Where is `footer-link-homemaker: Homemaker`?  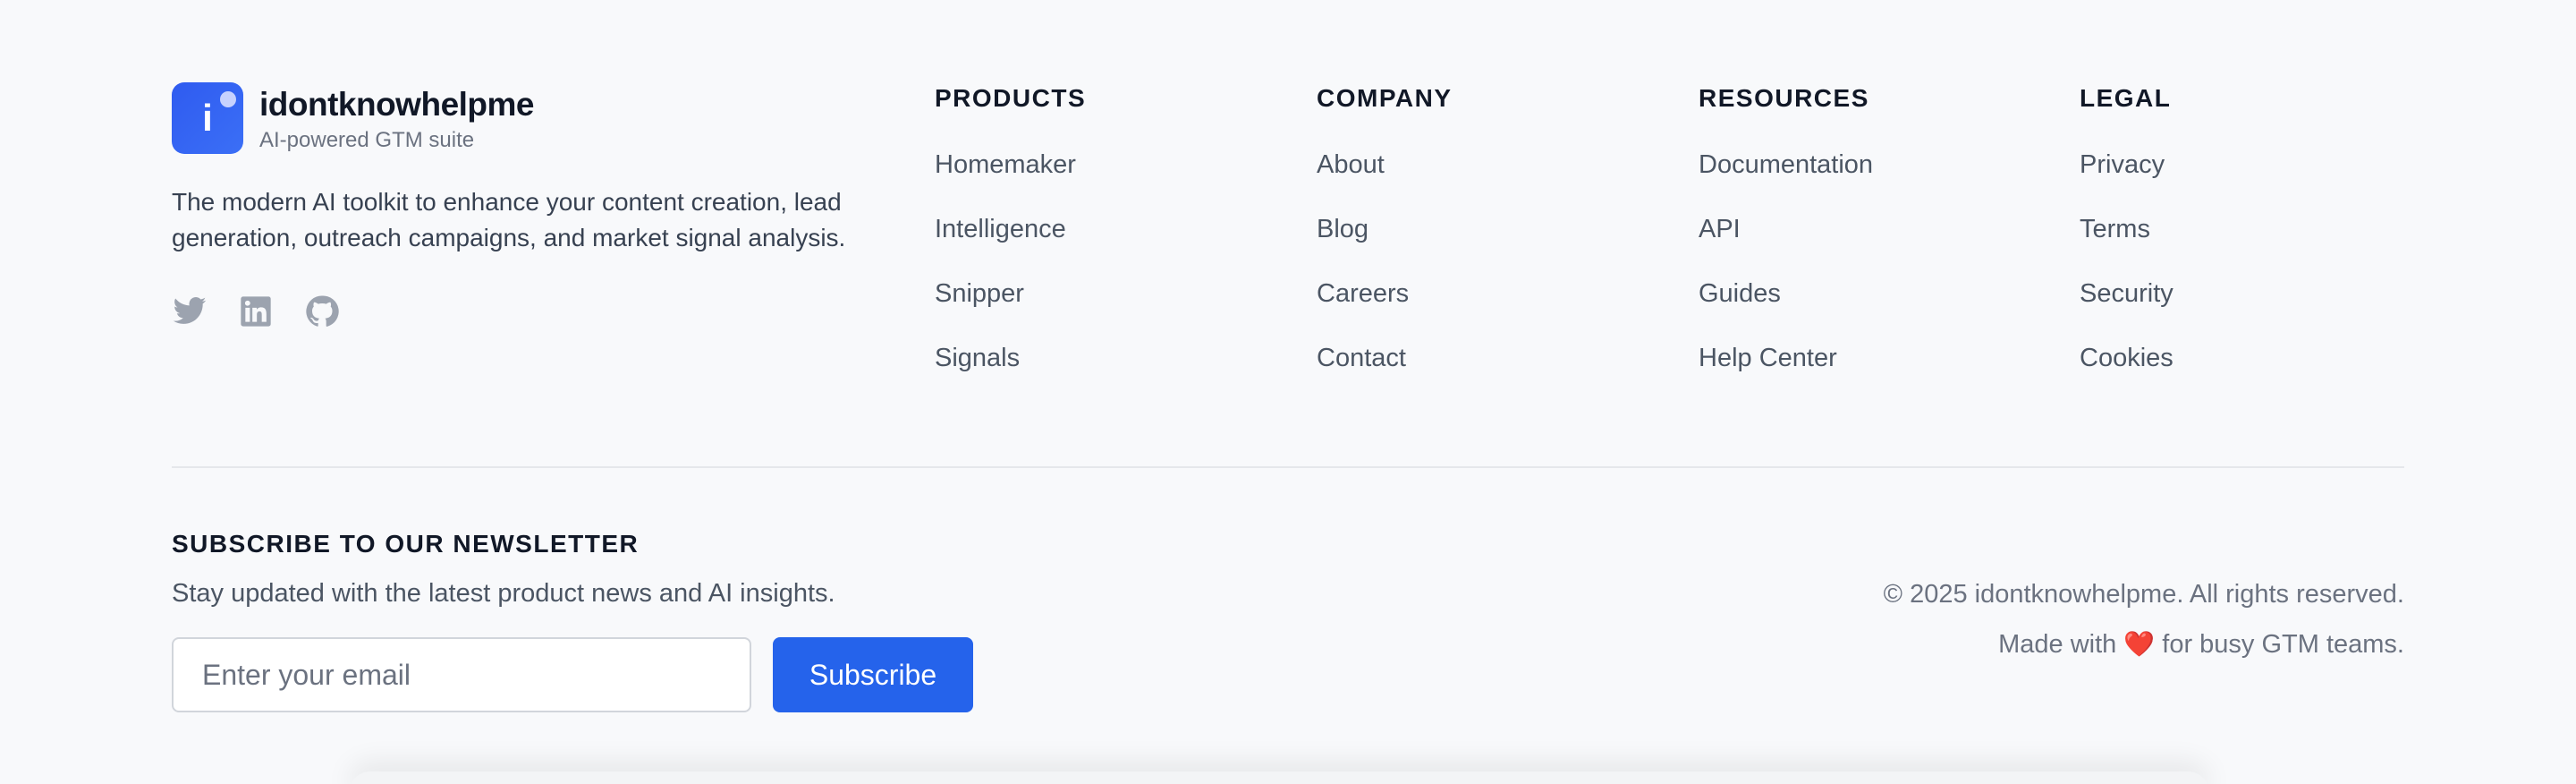 footer-link-homemaker: Homemaker is located at coordinates (1122, 165).